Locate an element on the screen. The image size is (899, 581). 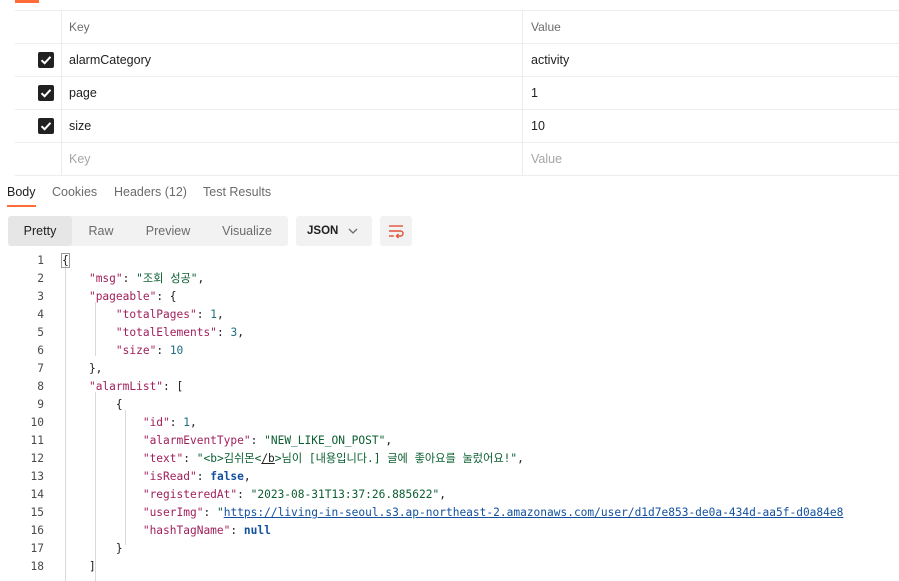
new-value-placeholder: Value is located at coordinates (547, 159).